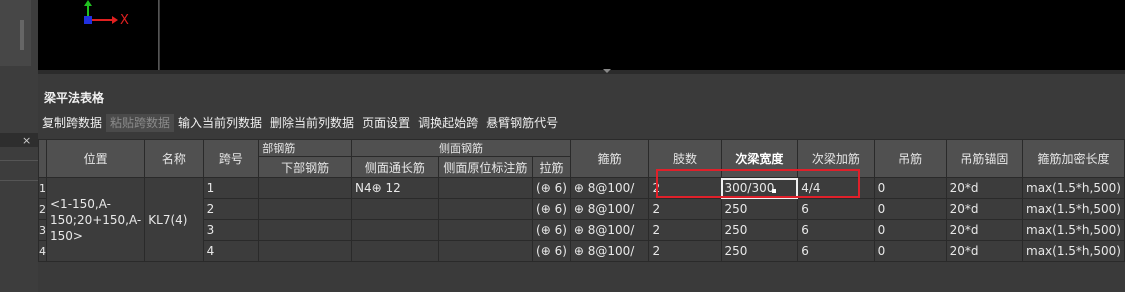 This screenshot has height=292, width=1125. Describe the element at coordinates (759, 158) in the screenshot. I see `col-header-sec-beam-width: 次梁宽度` at that location.